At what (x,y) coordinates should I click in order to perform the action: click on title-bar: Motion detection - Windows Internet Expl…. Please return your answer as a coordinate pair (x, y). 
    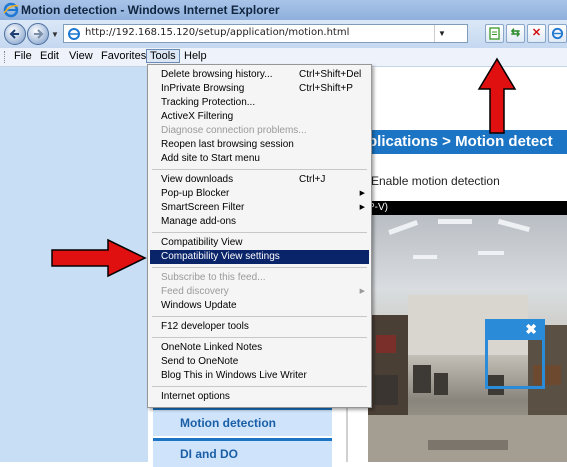
    Looking at the image, I should click on (283, 10).